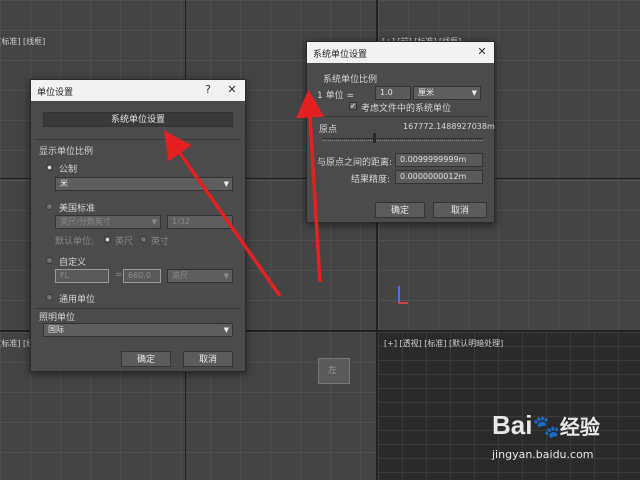  Describe the element at coordinates (543, 454) in the screenshot. I see `watermark-url: jingyan.baidu.com` at that location.